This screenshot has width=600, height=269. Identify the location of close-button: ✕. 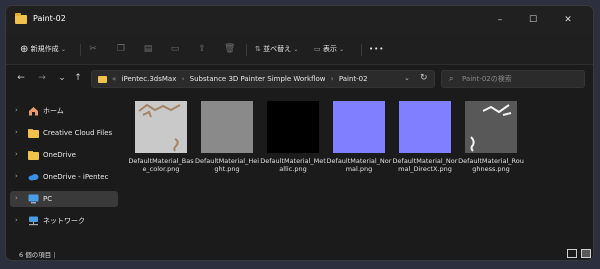
(568, 20).